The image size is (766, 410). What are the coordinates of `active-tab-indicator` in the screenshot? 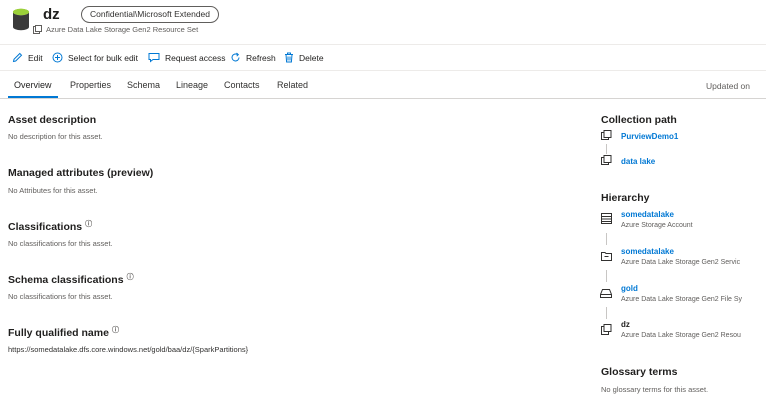 It's located at (33, 97).